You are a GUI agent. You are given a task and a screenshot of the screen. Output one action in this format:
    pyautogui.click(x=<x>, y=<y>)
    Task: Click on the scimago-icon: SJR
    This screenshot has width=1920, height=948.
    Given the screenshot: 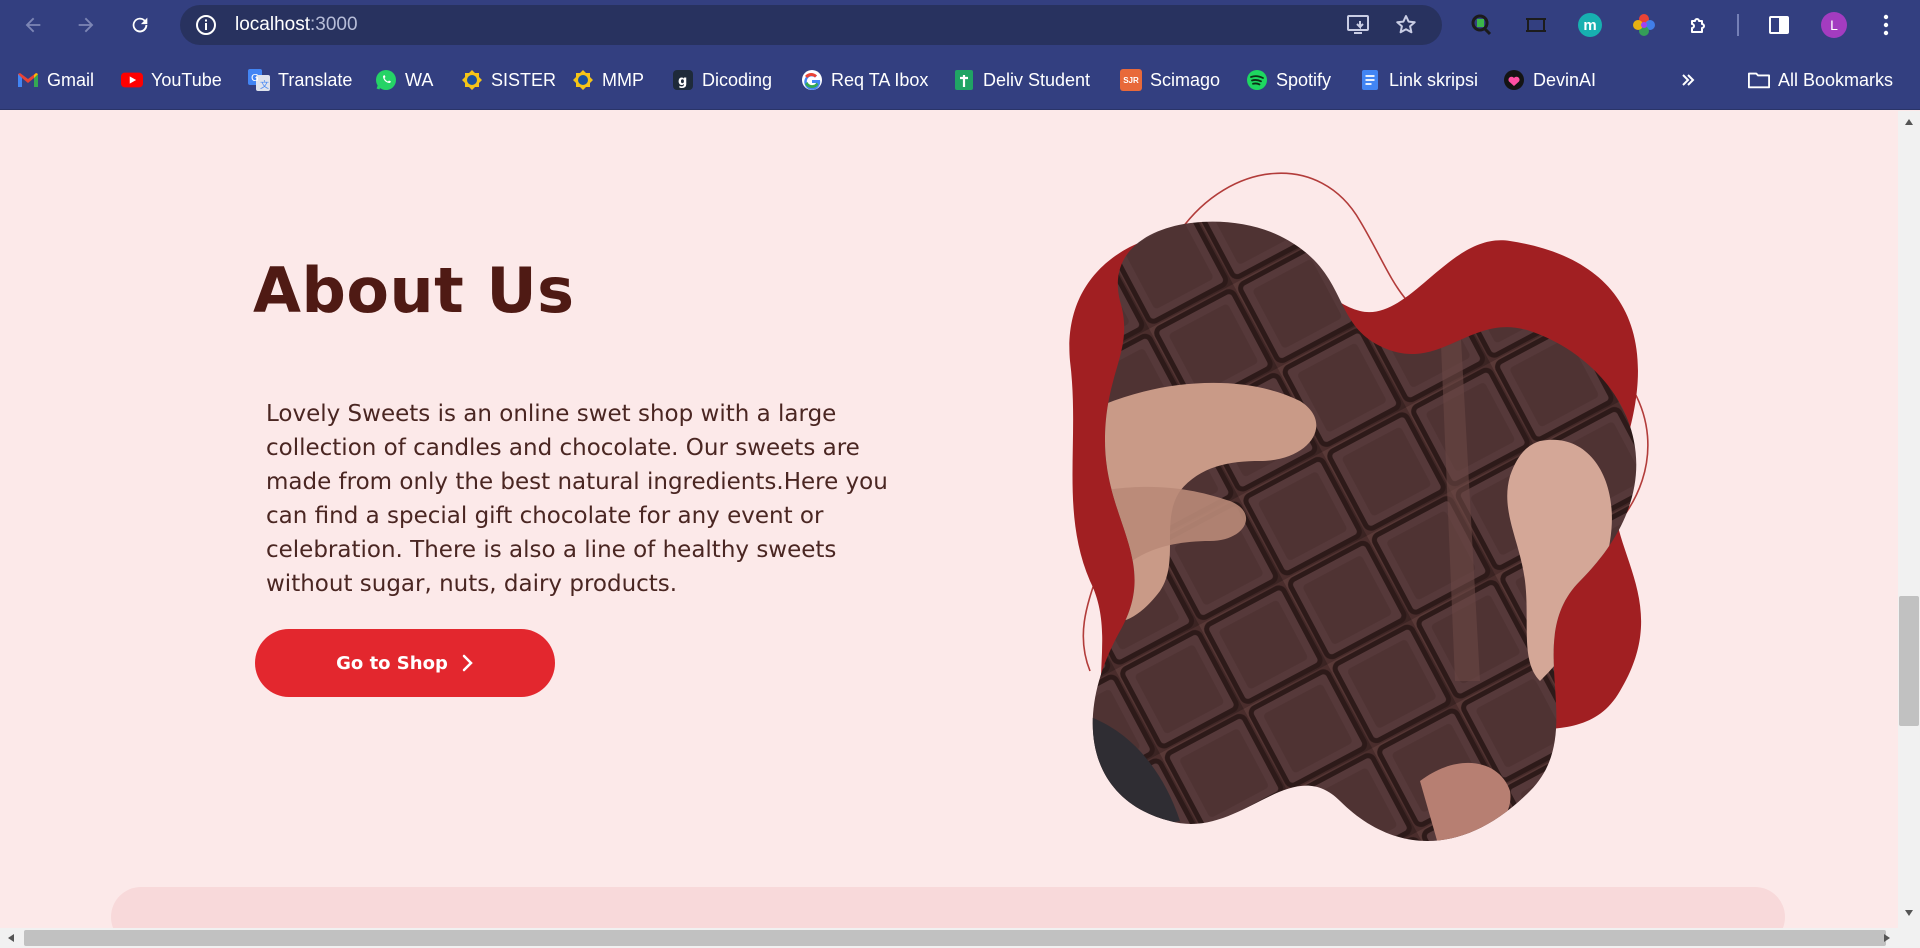 What is the action you would take?
    pyautogui.click(x=1131, y=80)
    